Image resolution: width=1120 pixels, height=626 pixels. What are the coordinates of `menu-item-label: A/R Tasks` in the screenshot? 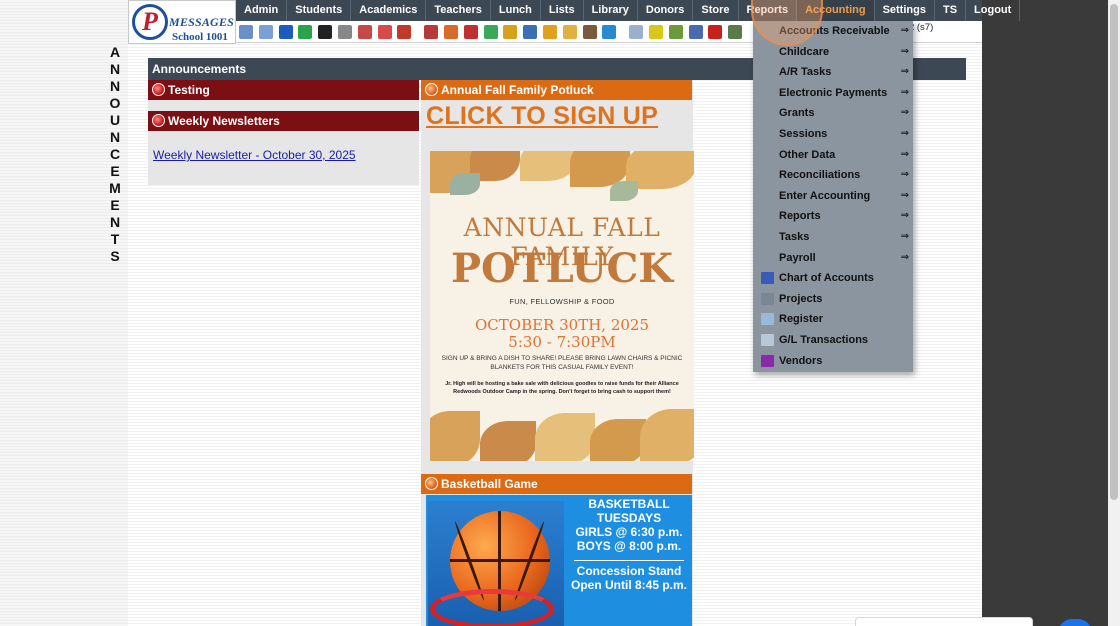 It's located at (805, 72).